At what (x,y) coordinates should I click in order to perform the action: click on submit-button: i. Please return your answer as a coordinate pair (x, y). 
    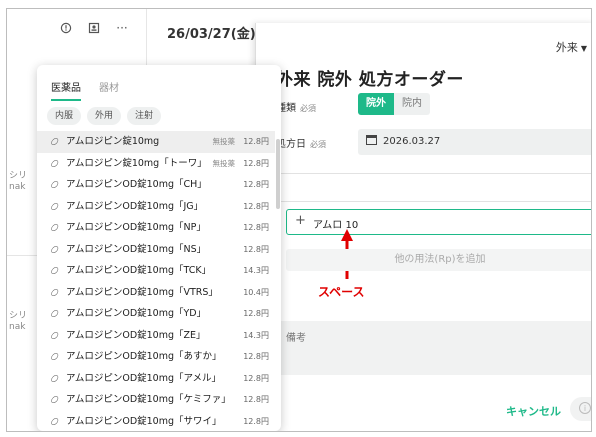
    Looking at the image, I should click on (580, 409).